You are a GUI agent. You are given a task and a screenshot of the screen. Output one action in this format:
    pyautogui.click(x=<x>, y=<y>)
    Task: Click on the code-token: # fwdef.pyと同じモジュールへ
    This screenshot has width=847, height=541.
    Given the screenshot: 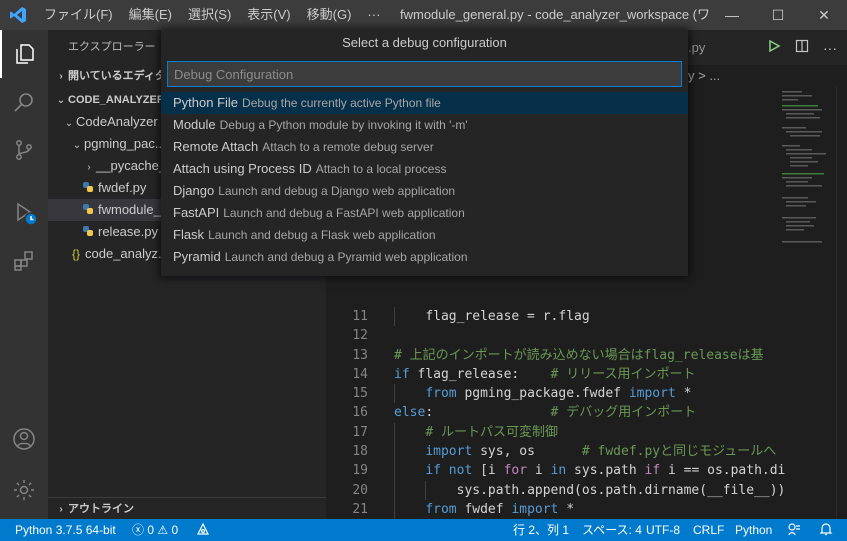 What is the action you would take?
    pyautogui.click(x=679, y=452)
    